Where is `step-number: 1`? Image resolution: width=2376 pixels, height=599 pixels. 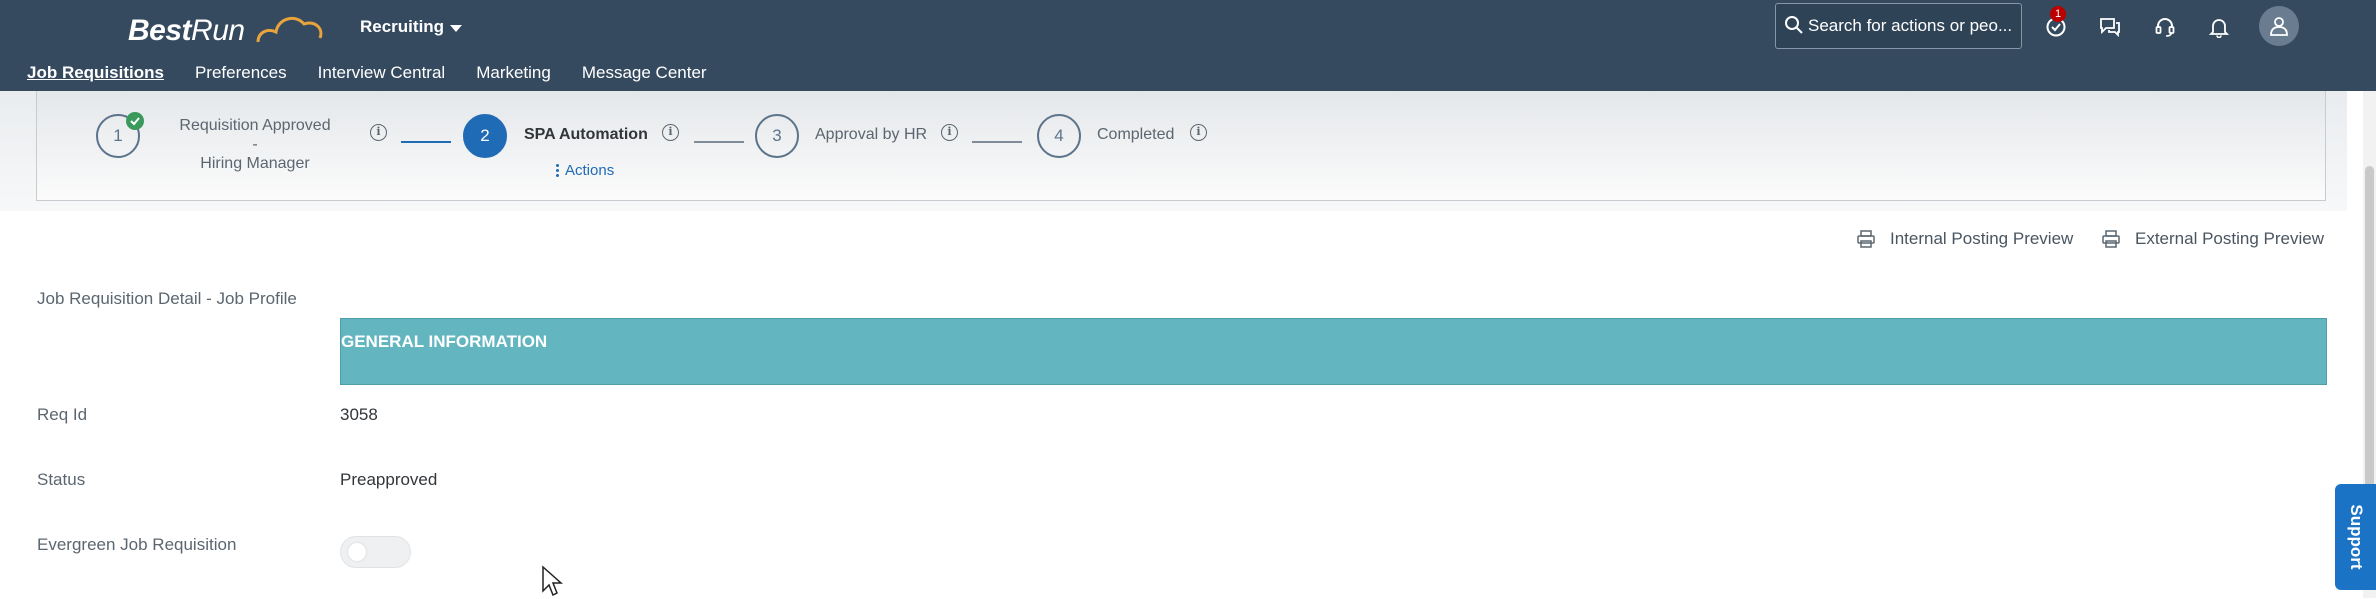 step-number: 1 is located at coordinates (118, 135).